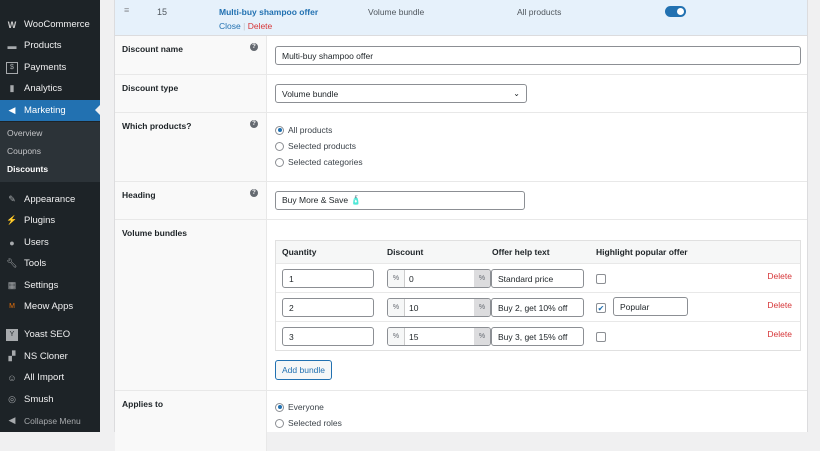  I want to click on menu-tools: 🔧︎ Tools, so click(50, 263).